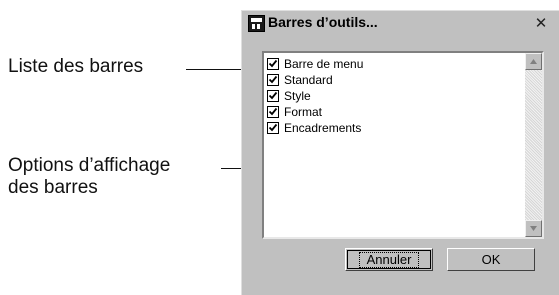 The image size is (559, 295). I want to click on checkbox-format, so click(273, 112).